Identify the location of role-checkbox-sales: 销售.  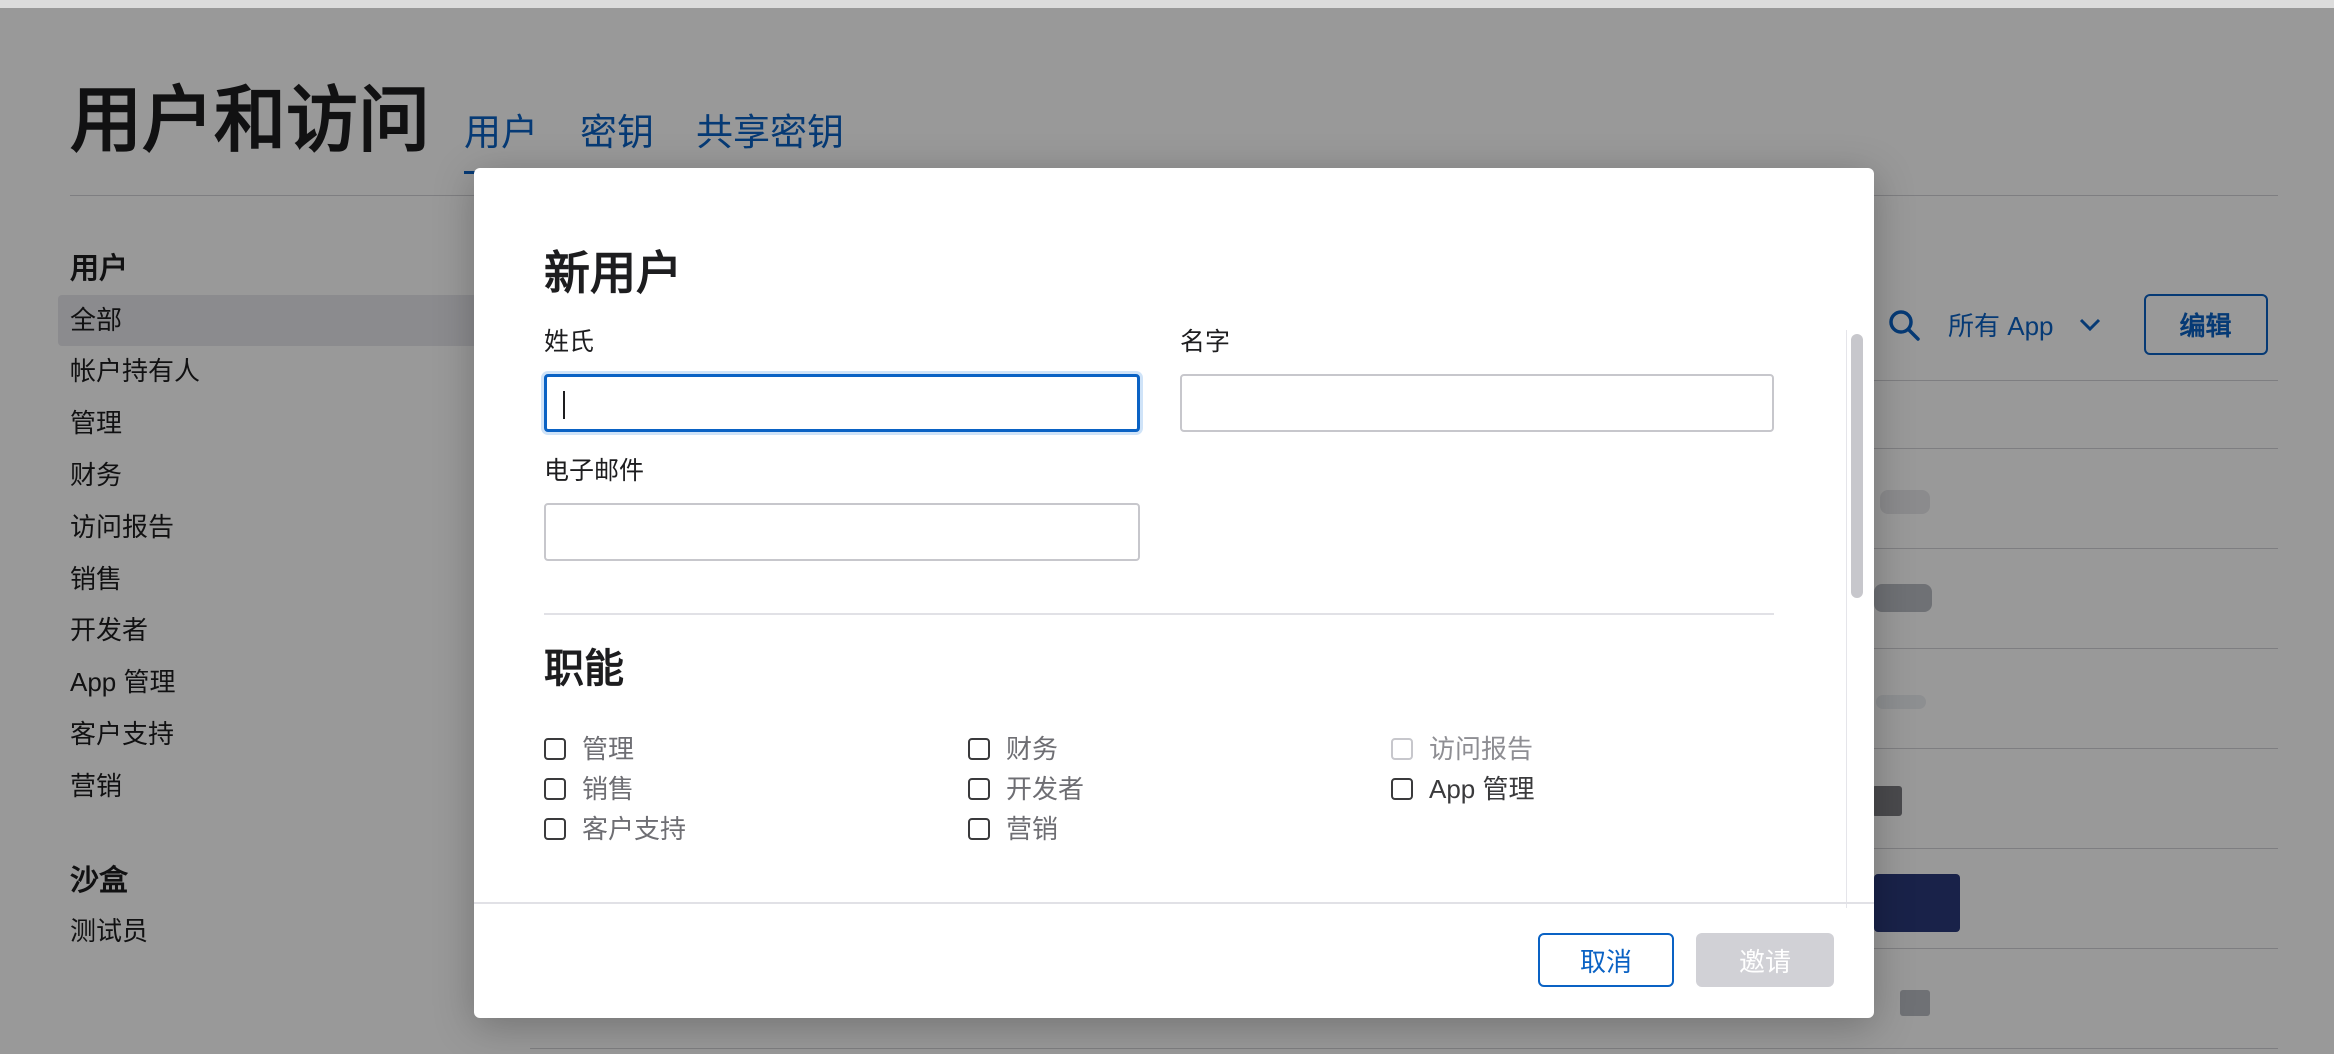
(589, 789).